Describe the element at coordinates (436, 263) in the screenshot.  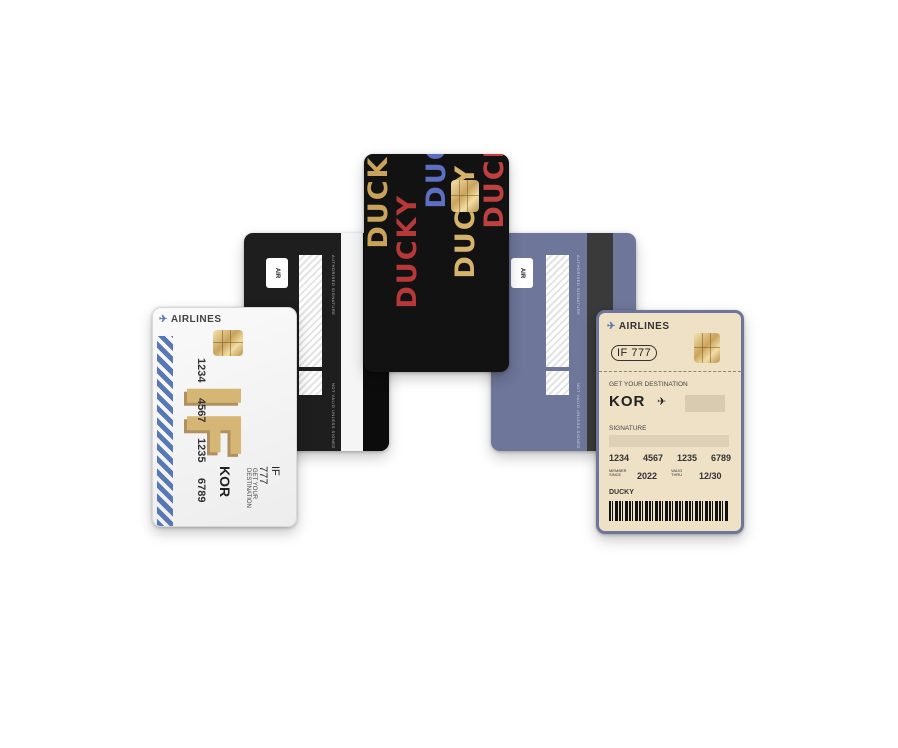
I see `card-ducky-pattern: DUCKY DUCKY DUCKY DUCKY DUCKY` at that location.